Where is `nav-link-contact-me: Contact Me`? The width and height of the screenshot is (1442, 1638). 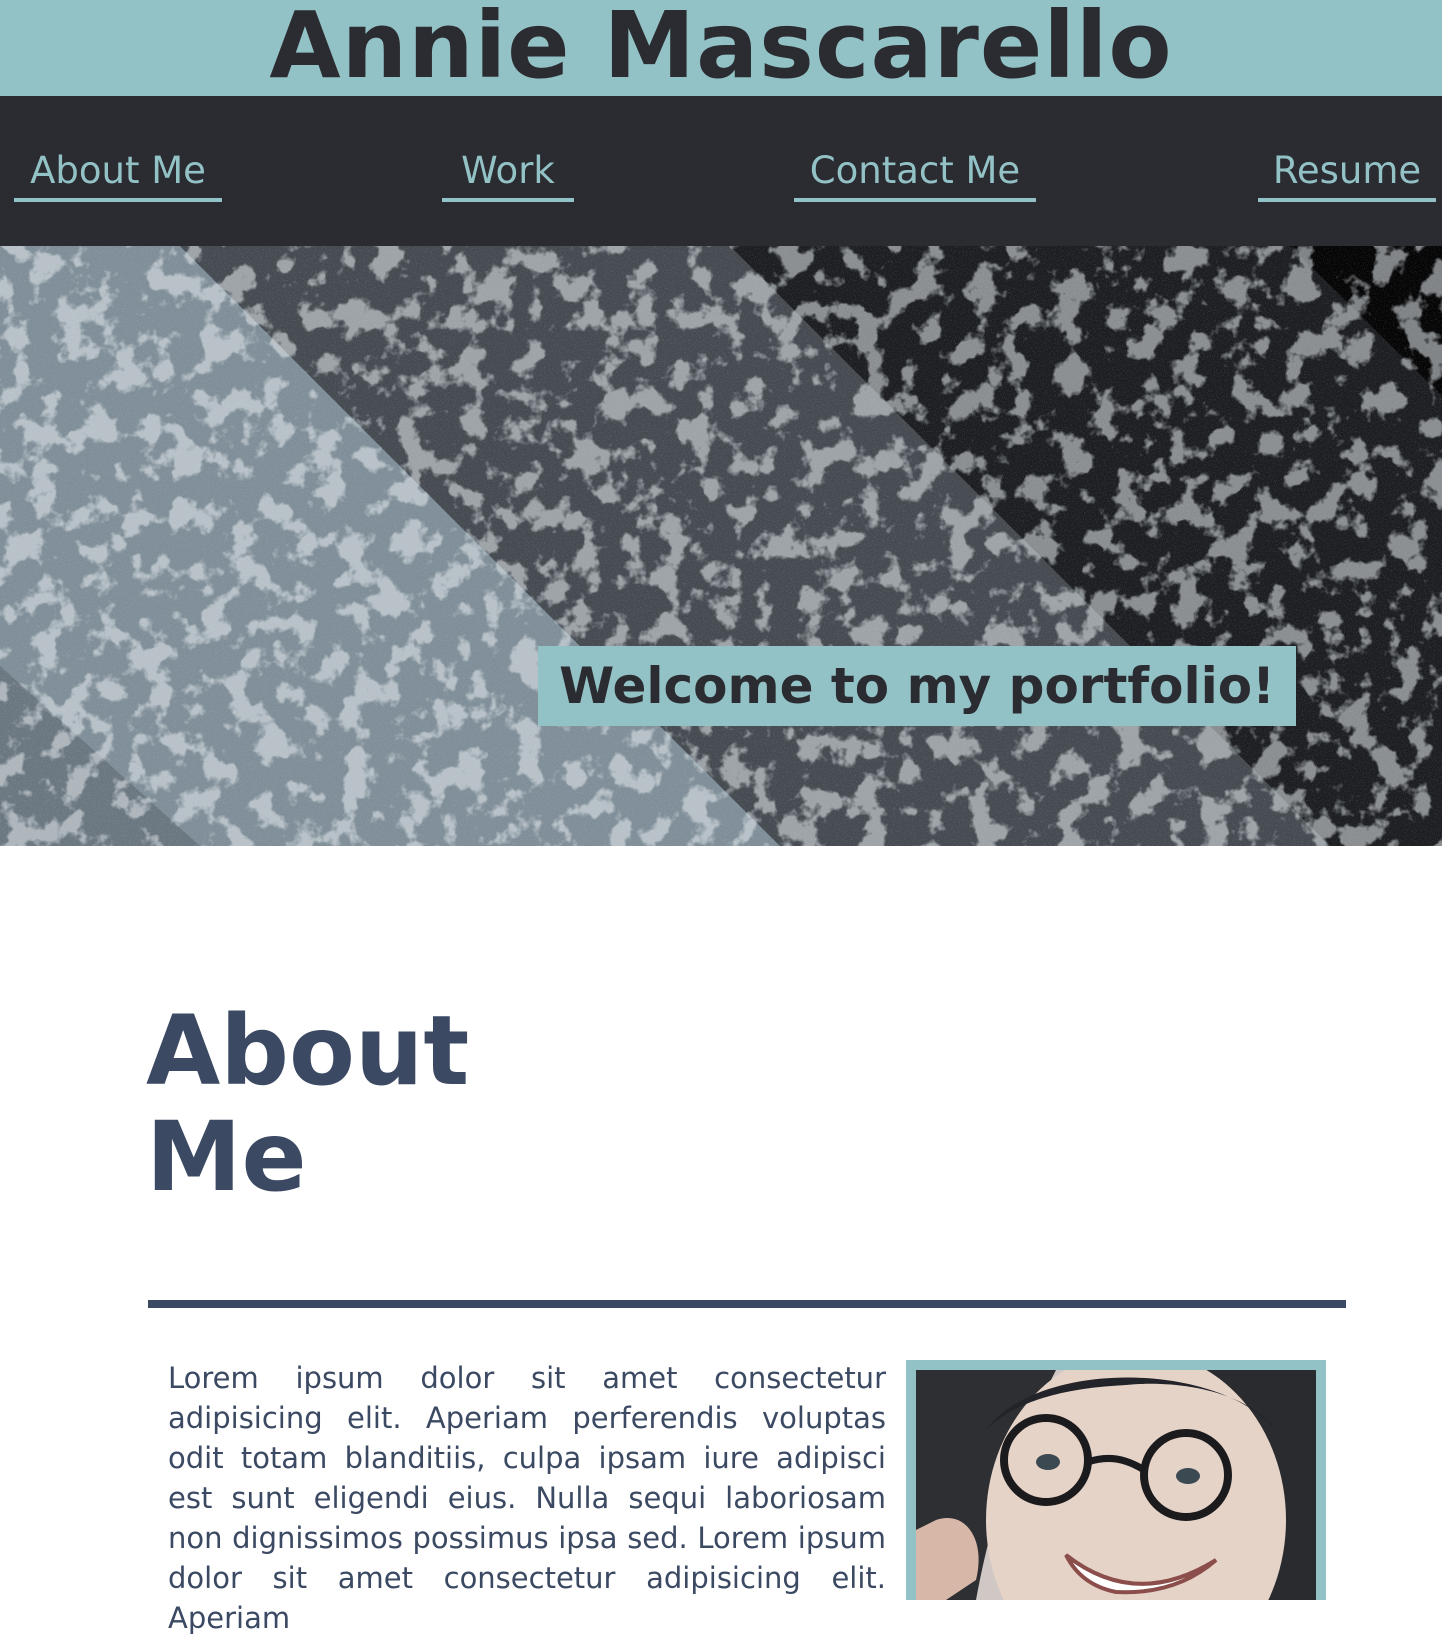
nav-link-contact-me: Contact Me is located at coordinates (915, 172).